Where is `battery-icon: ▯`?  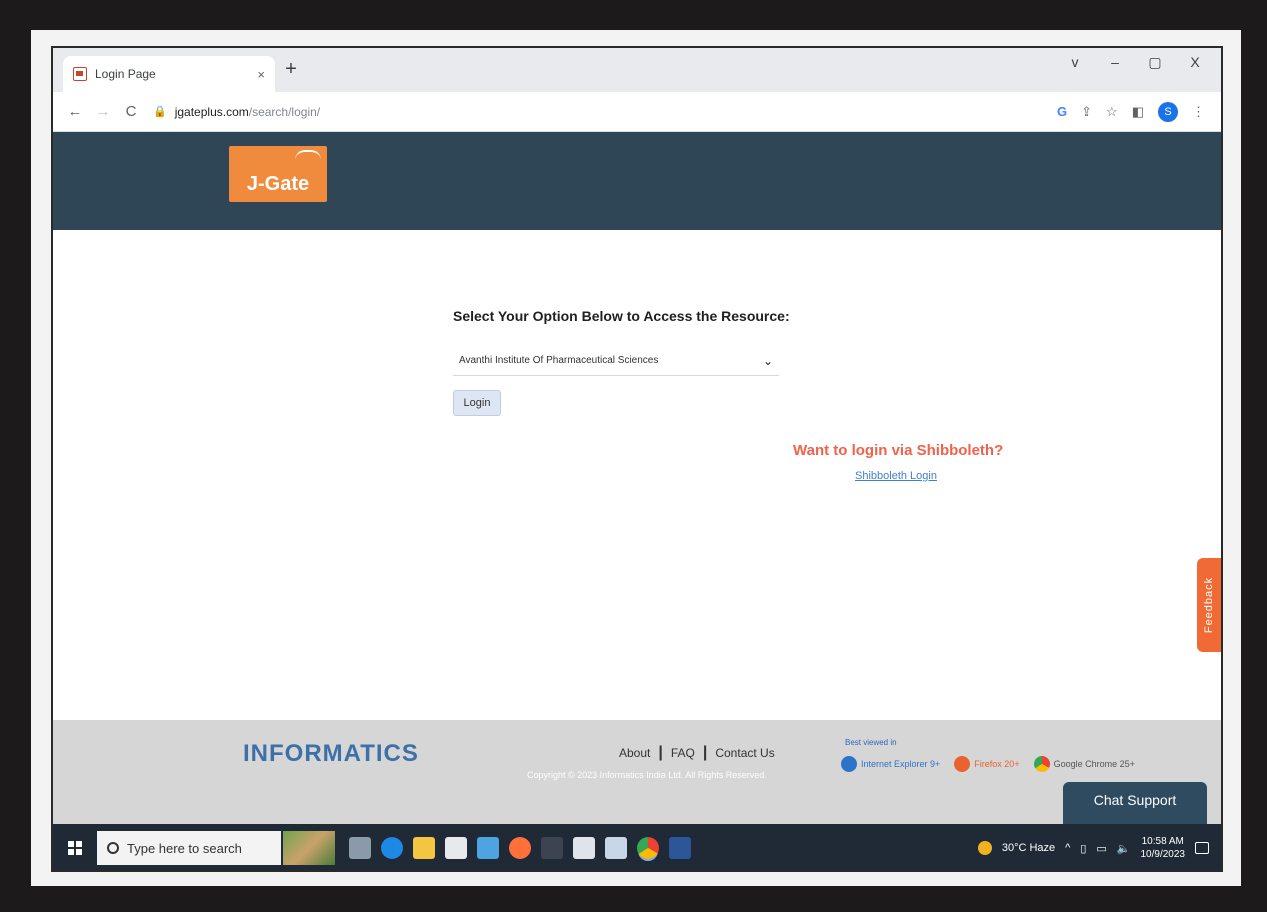 battery-icon: ▯ is located at coordinates (1083, 848).